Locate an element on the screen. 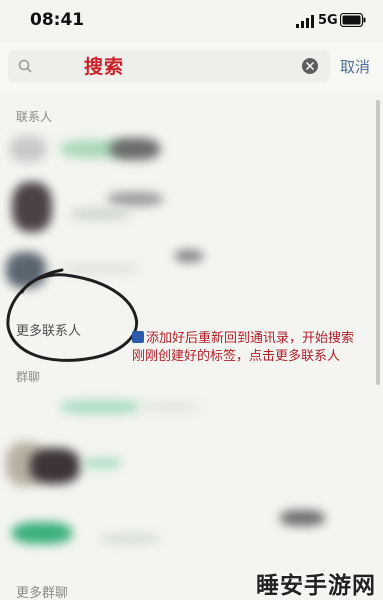  more-groups-link: 更多群聊 is located at coordinates (42, 591).